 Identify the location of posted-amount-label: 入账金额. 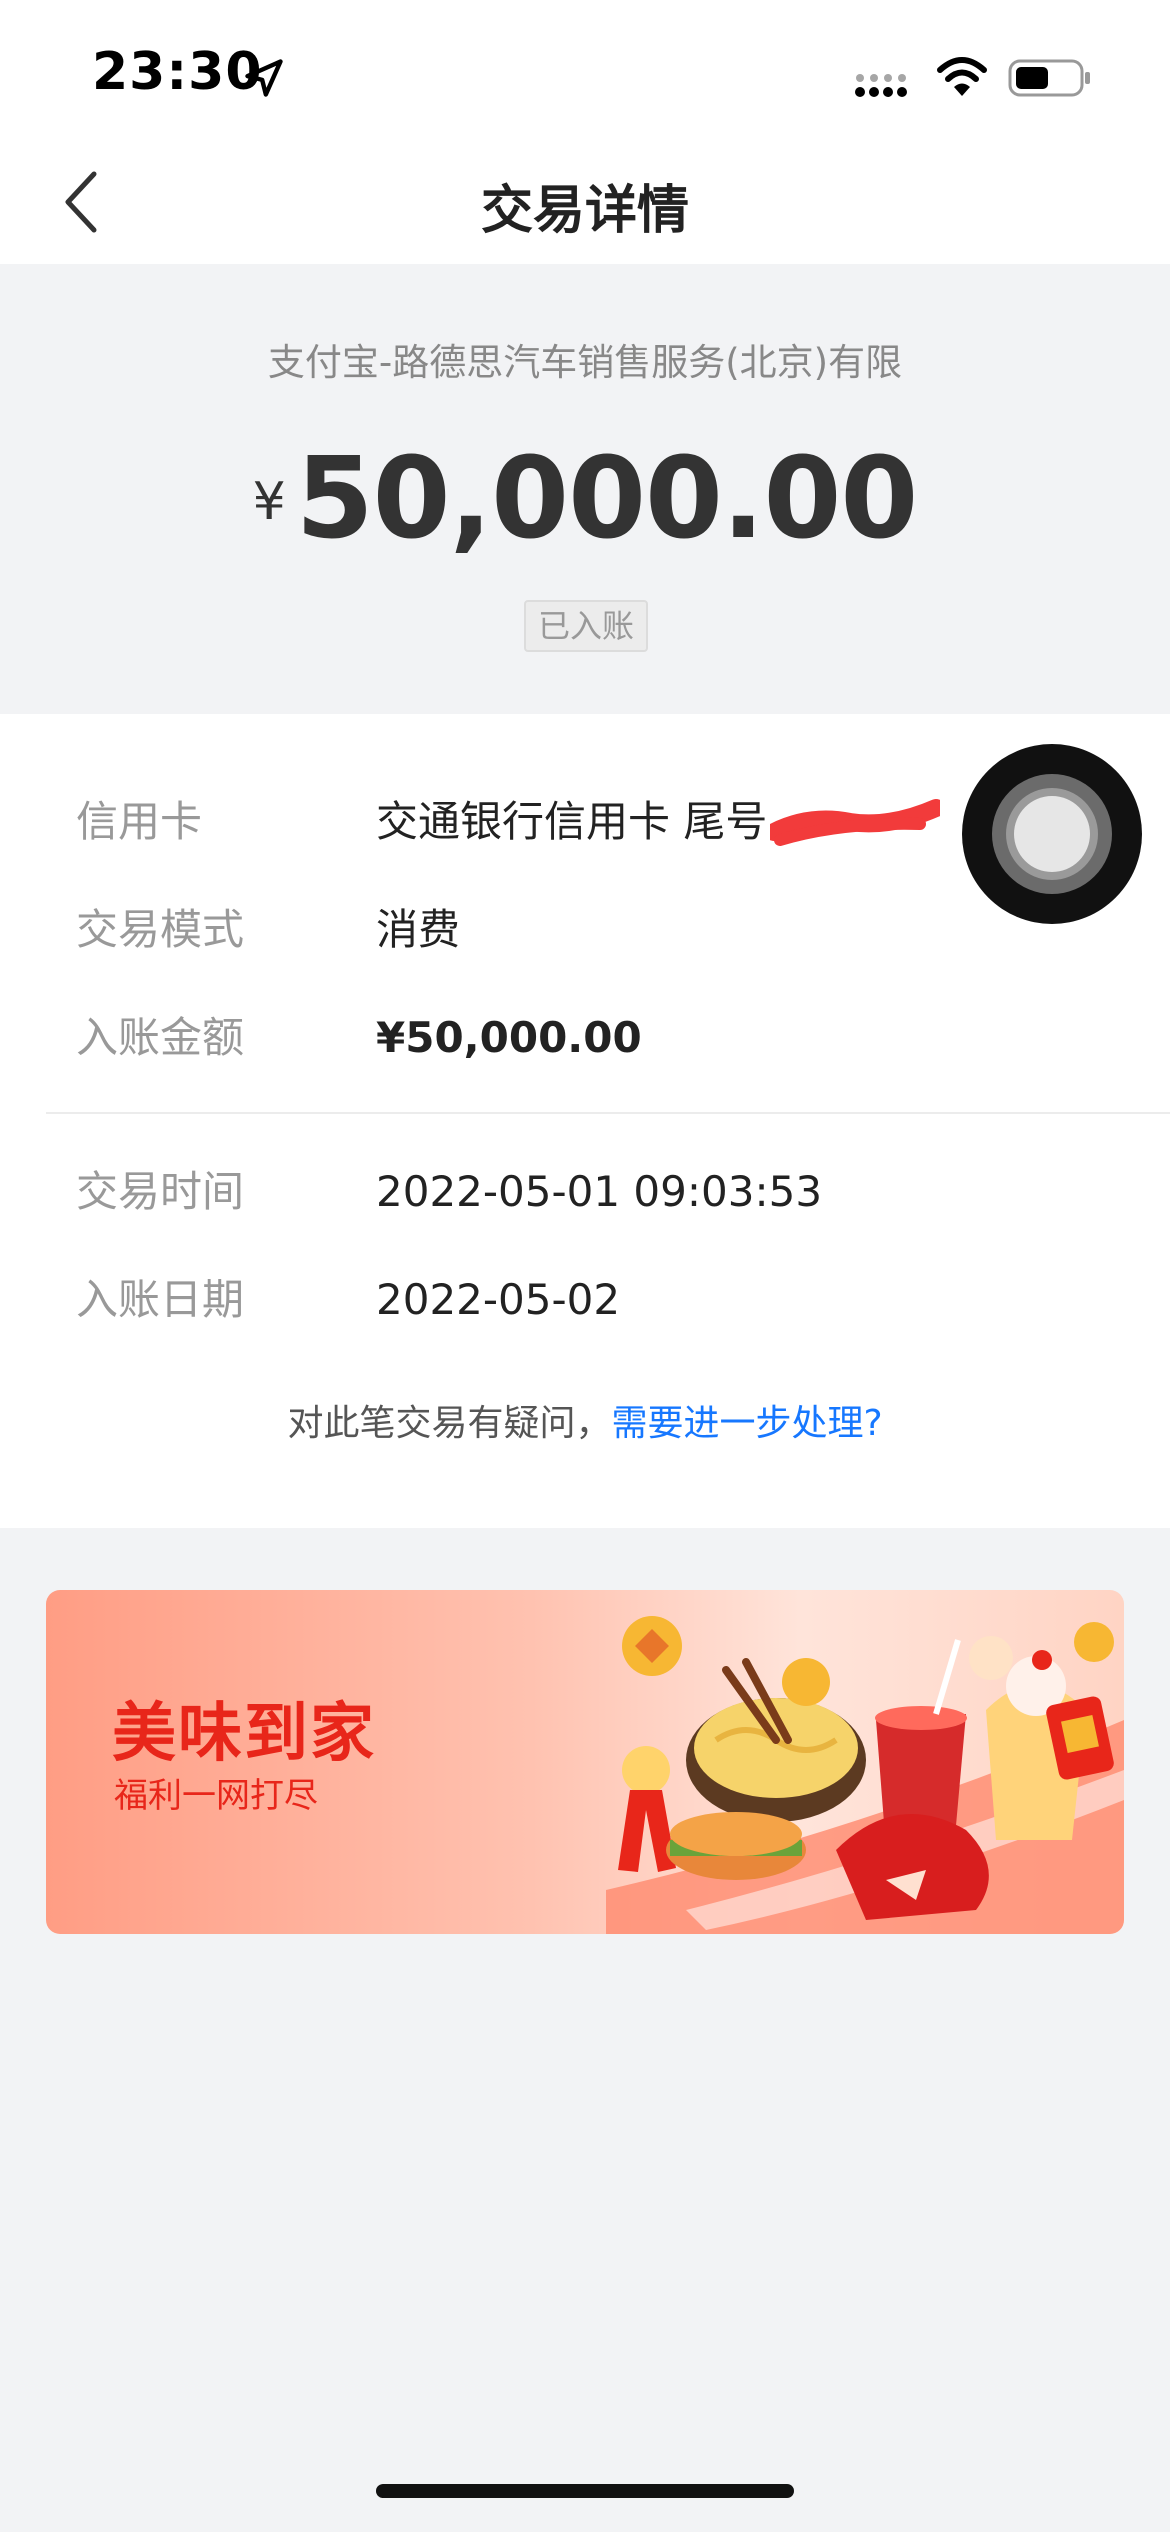
(160, 1037).